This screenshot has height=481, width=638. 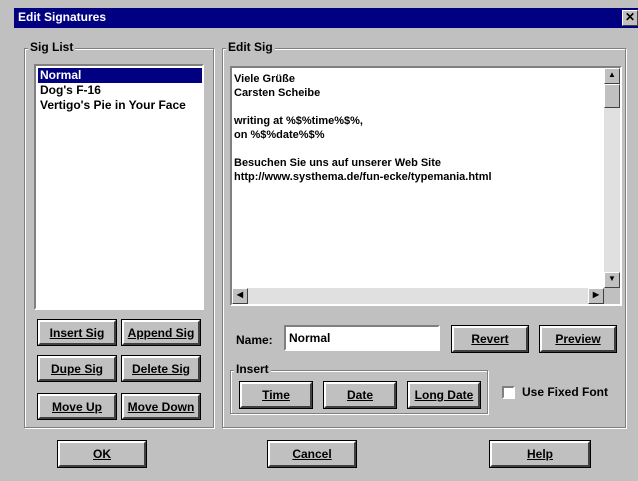 What do you see at coordinates (279, 135) in the screenshot?
I see `sig-line: on %$%date%$%` at bounding box center [279, 135].